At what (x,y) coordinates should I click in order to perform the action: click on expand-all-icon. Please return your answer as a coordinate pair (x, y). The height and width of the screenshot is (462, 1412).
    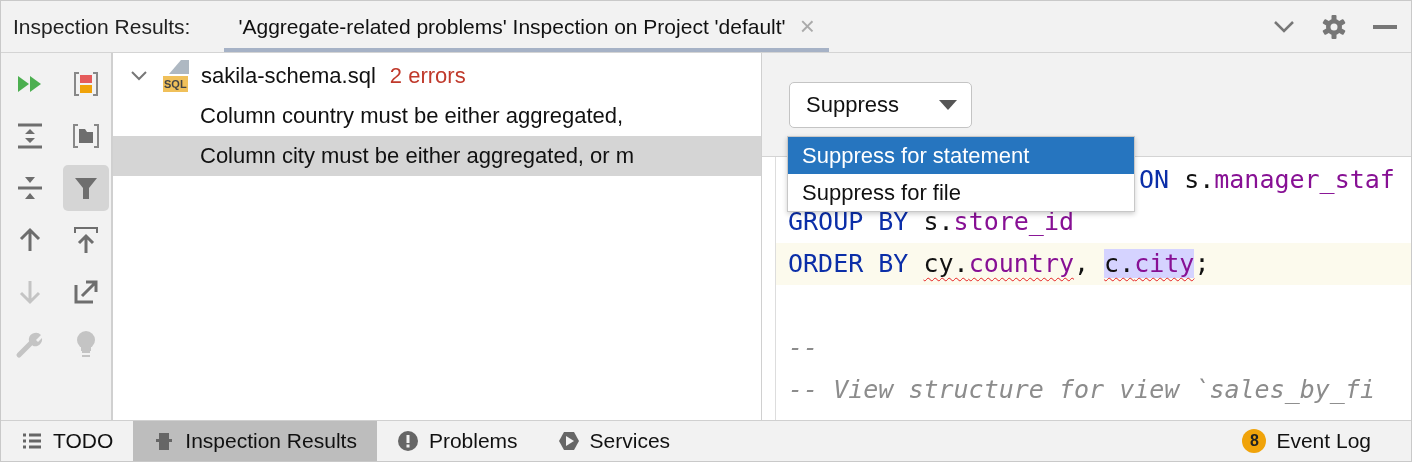
    Looking at the image, I should click on (30, 136).